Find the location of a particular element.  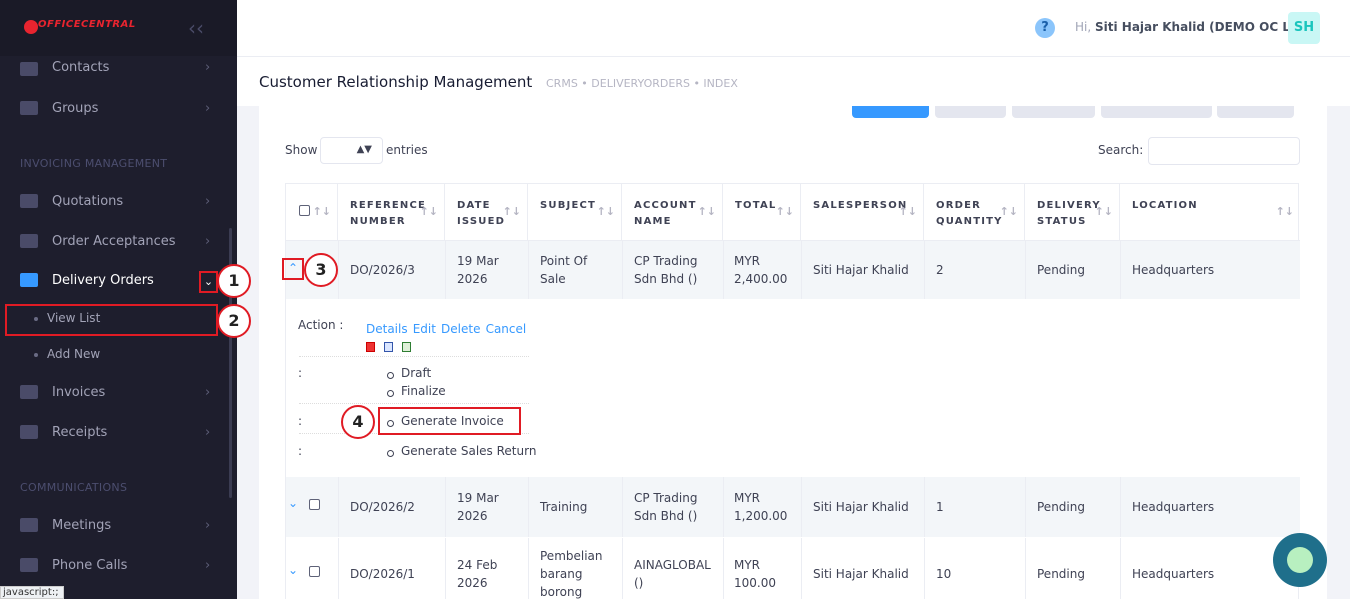

status-draft: Draft is located at coordinates (409, 373).